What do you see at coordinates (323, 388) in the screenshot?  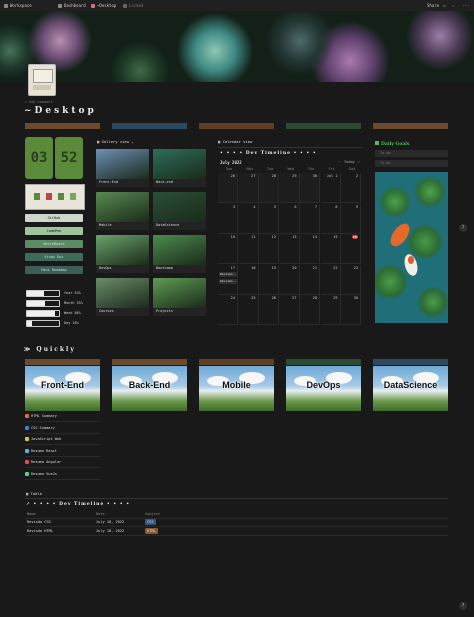 I see `quick-card-devops: DevOps` at bounding box center [323, 388].